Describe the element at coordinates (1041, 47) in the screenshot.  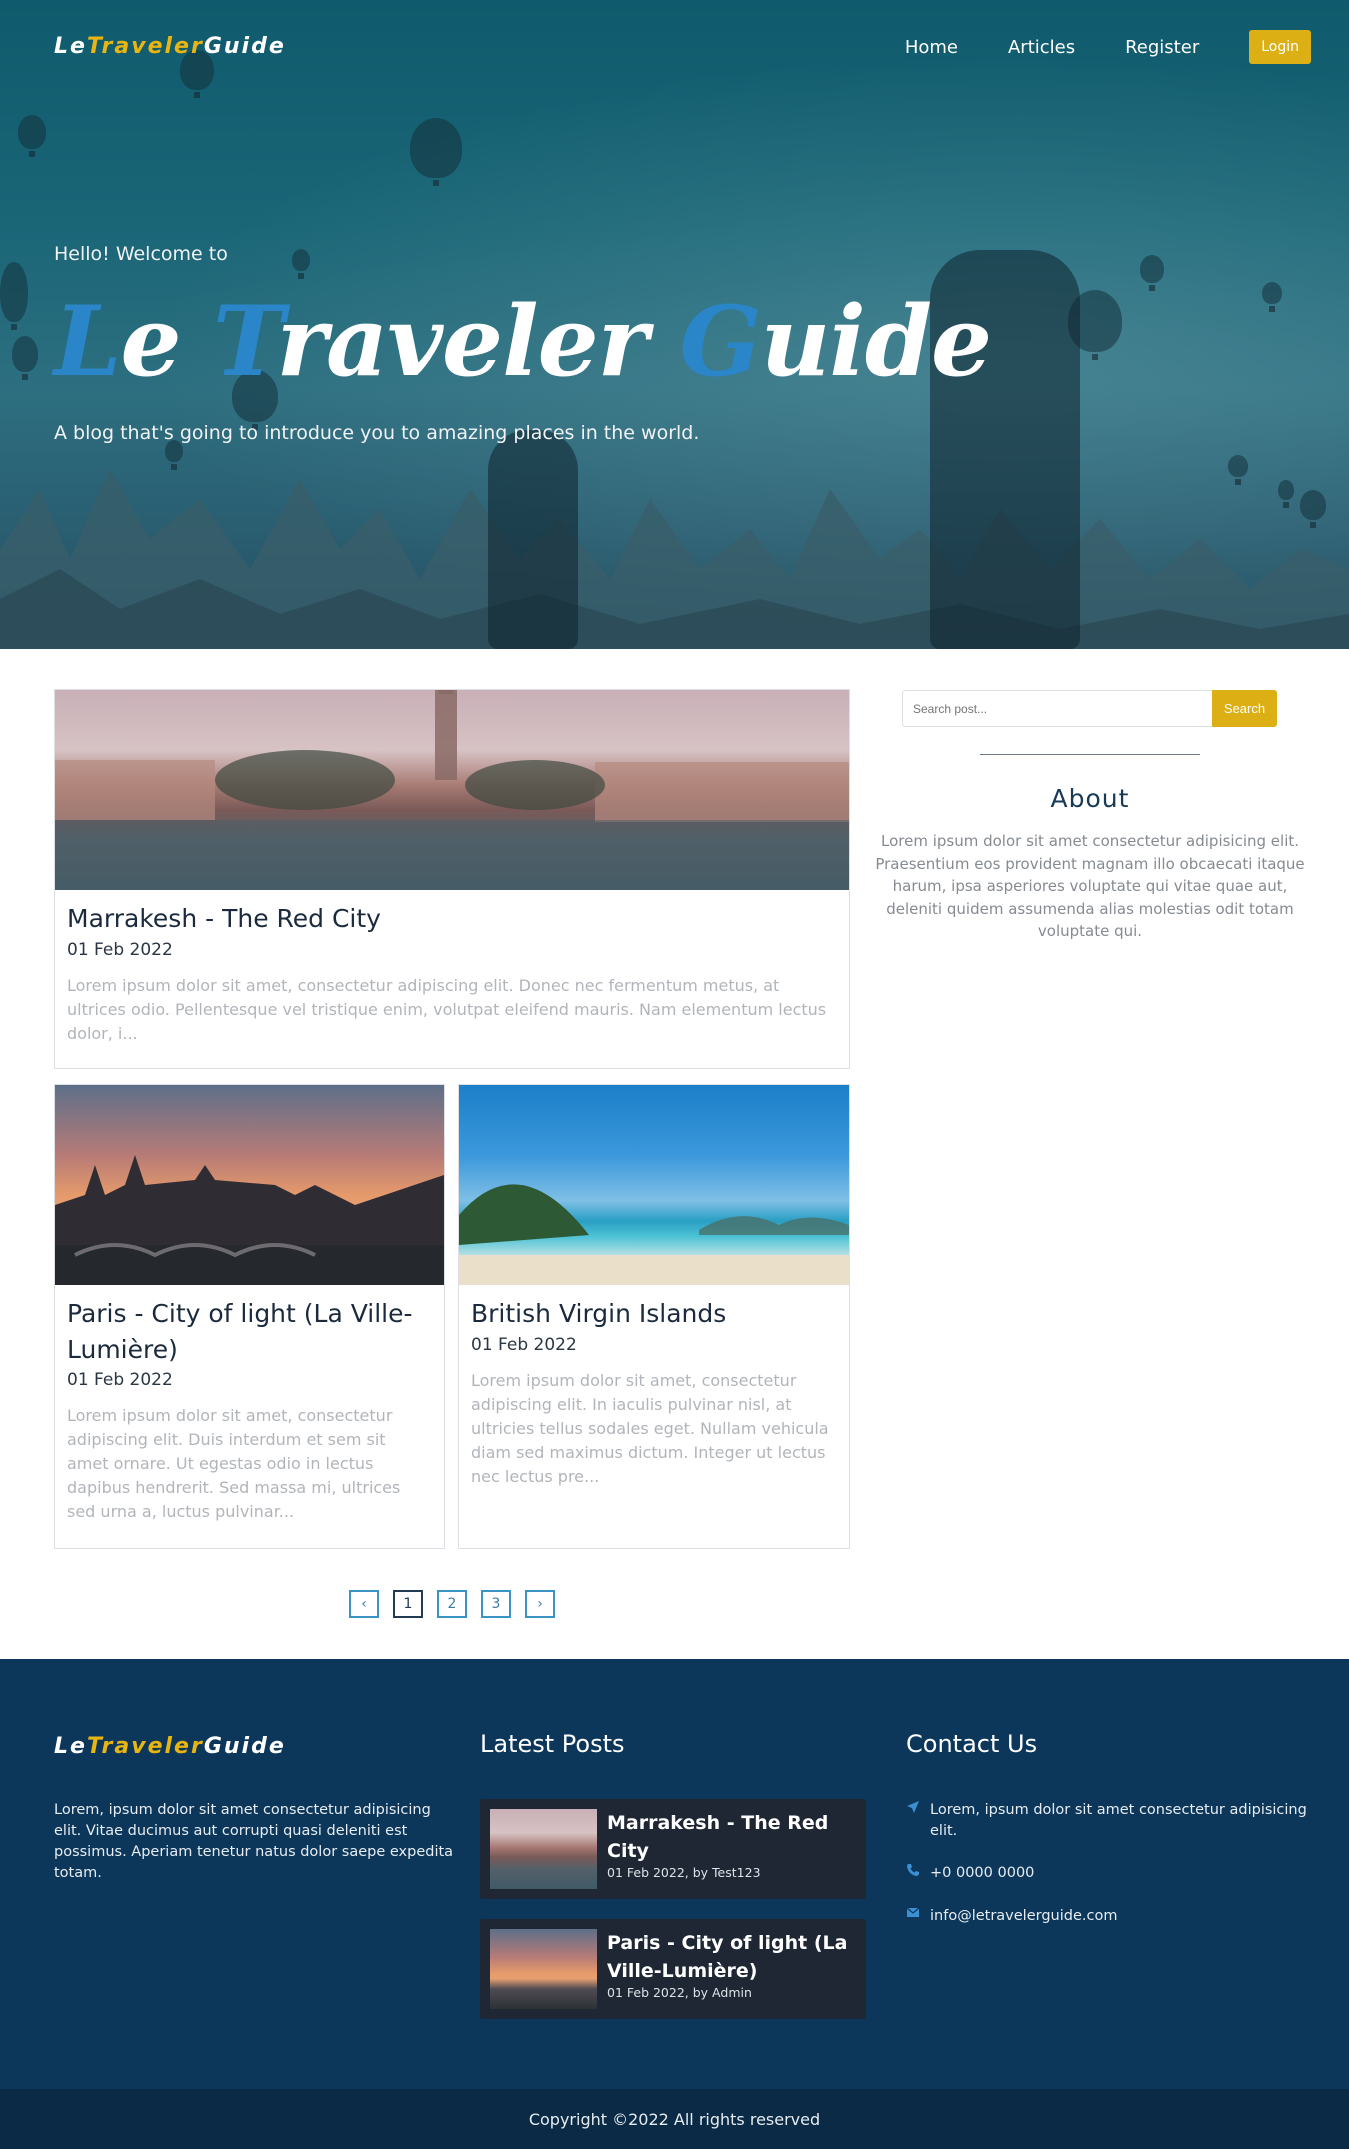
I see `nav-link-articles: Articles` at that location.